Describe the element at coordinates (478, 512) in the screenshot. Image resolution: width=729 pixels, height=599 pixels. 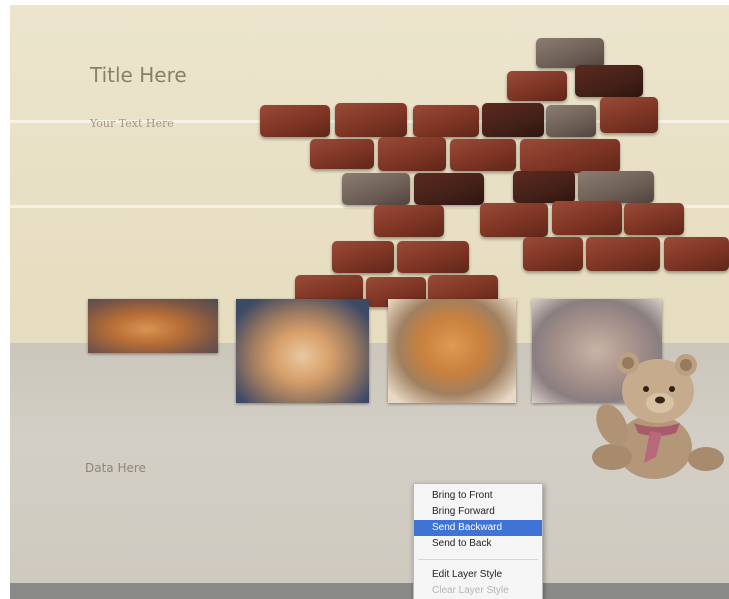
I see `menu-item-bring-forward: Bring Forward` at that location.